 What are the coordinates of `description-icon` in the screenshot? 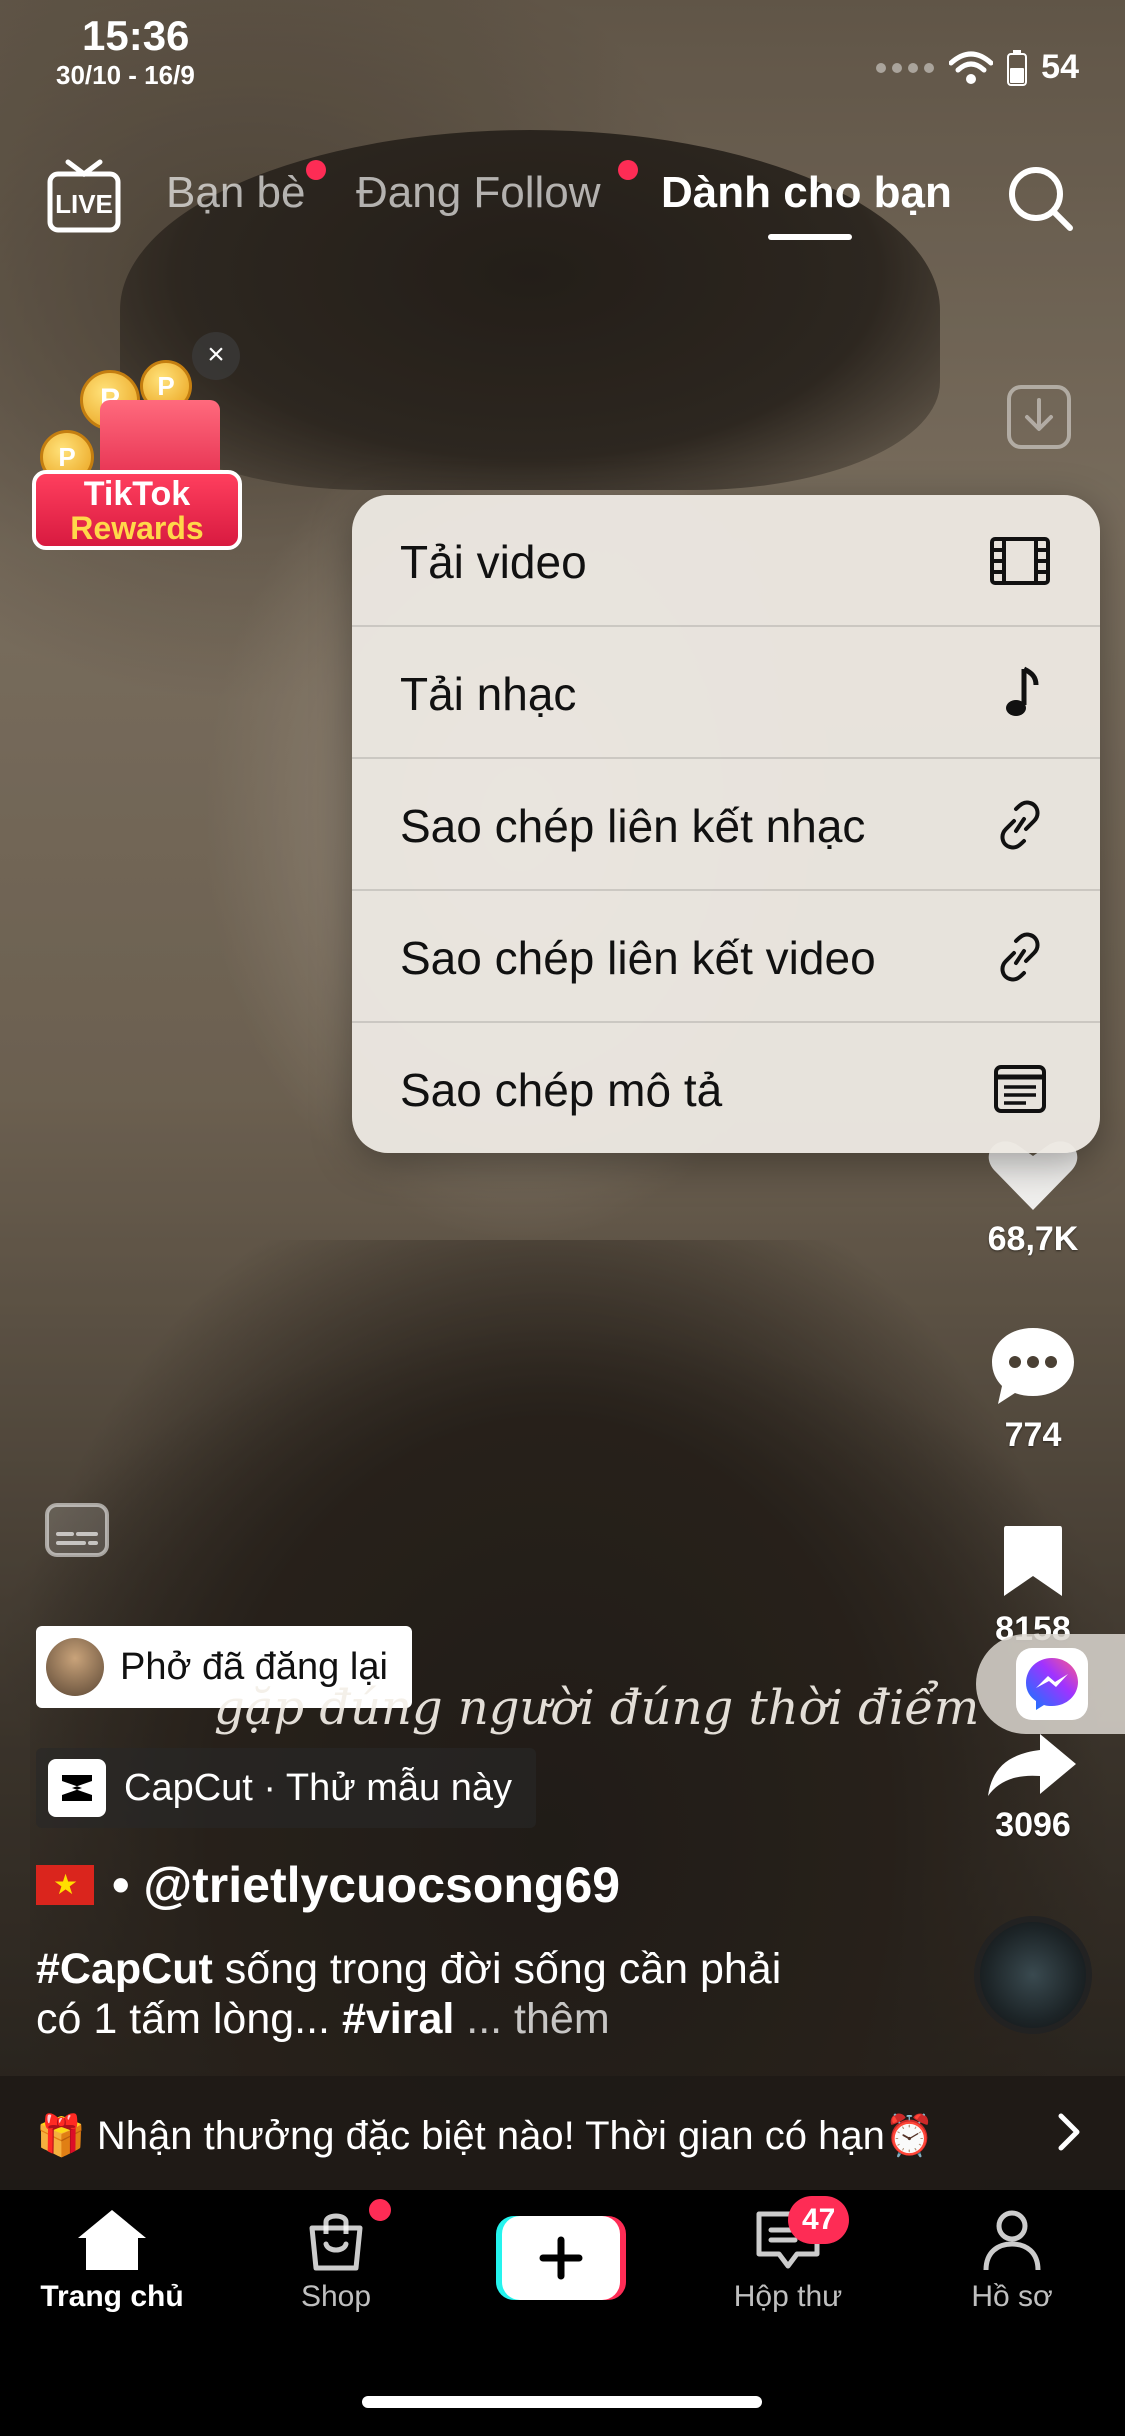 It's located at (1020, 1089).